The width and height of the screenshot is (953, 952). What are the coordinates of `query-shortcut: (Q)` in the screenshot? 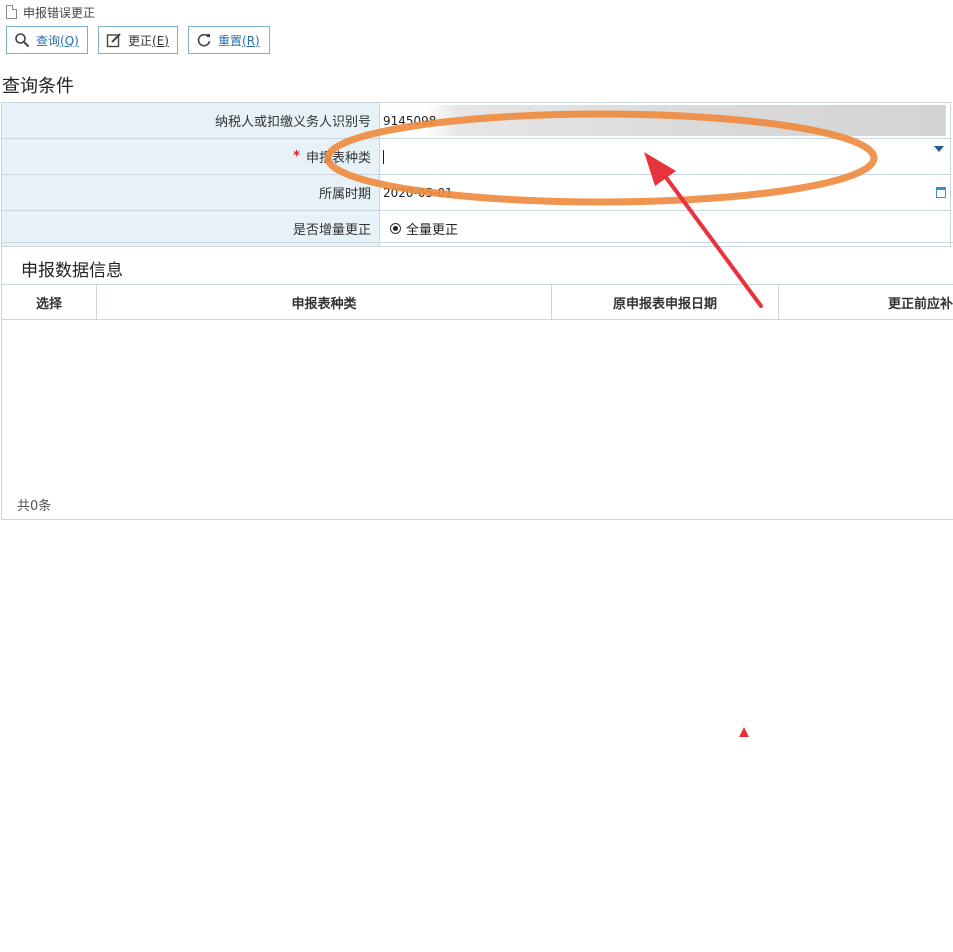 It's located at (69, 40).